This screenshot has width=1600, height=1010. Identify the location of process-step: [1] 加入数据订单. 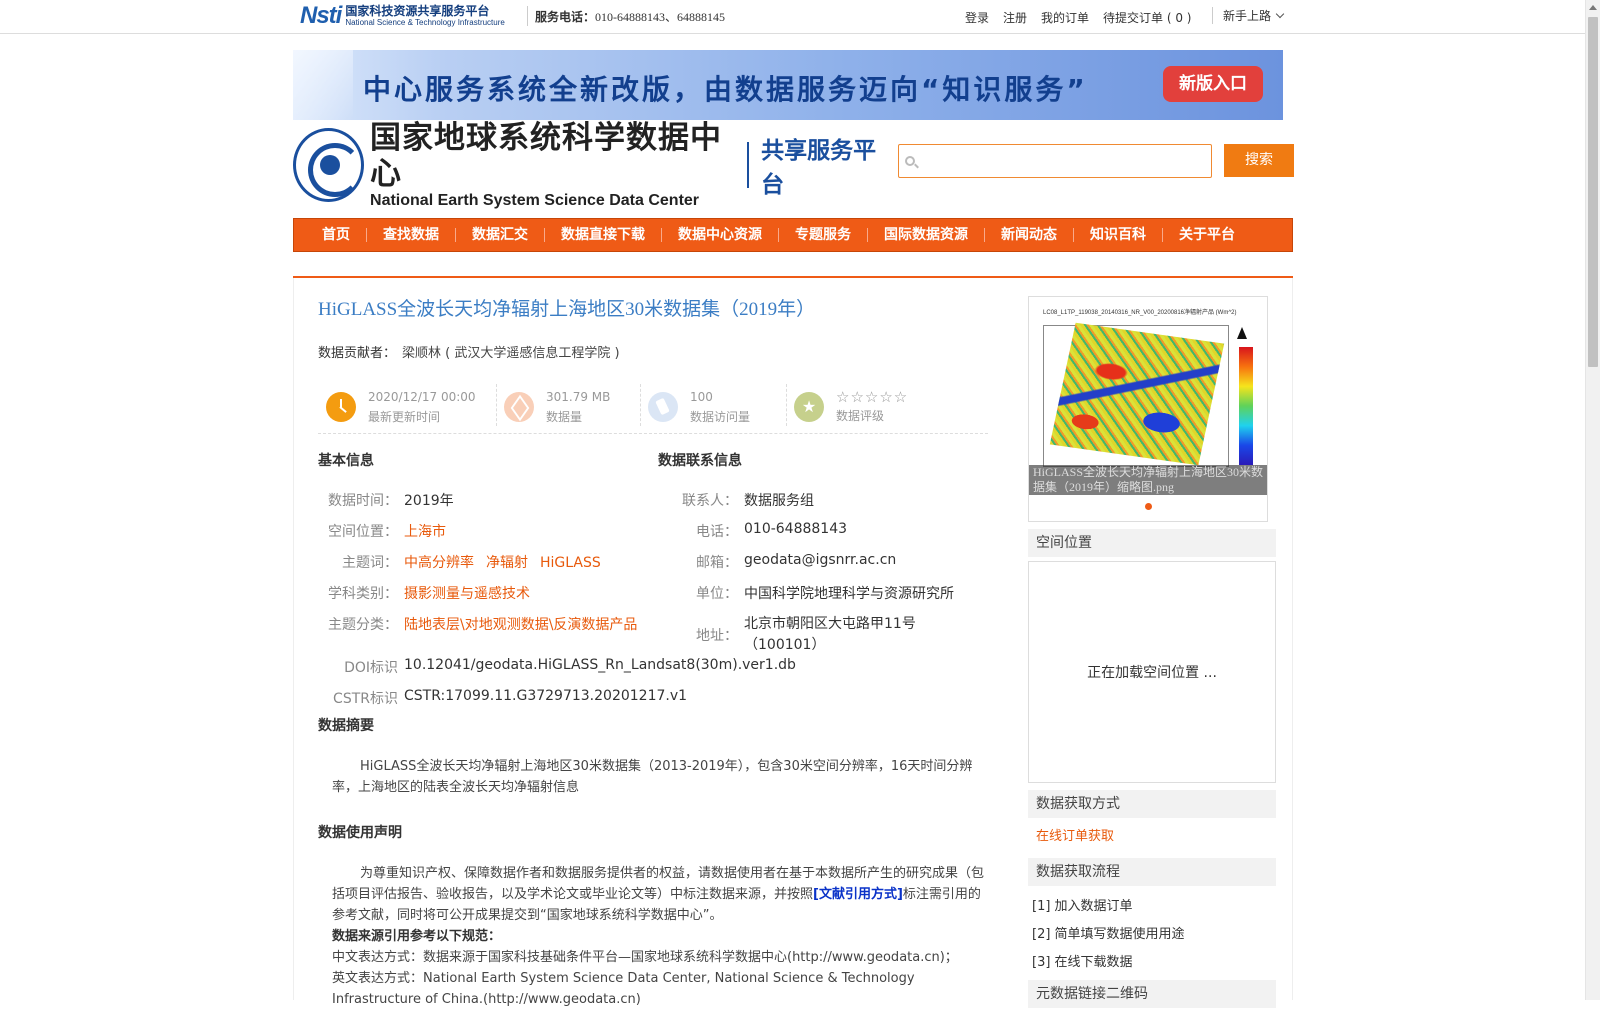
(1082, 906).